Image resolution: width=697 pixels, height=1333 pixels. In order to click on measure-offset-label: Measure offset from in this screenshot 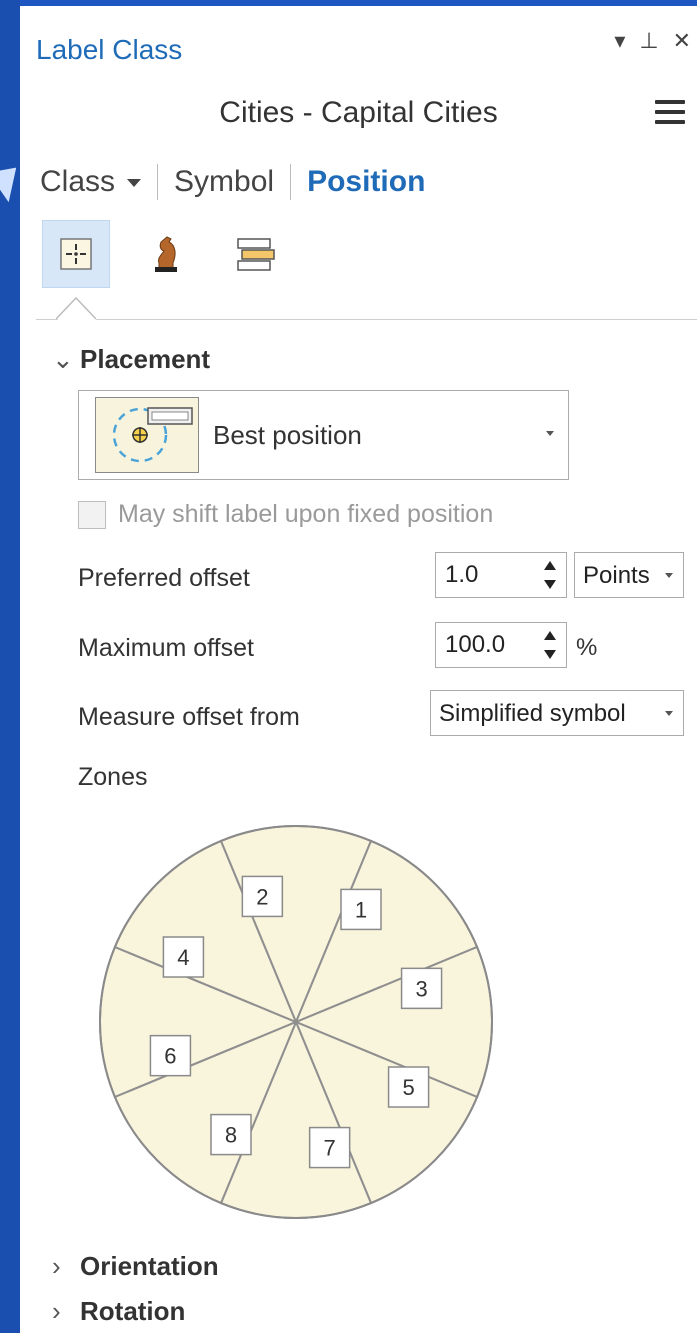, I will do `click(189, 717)`.